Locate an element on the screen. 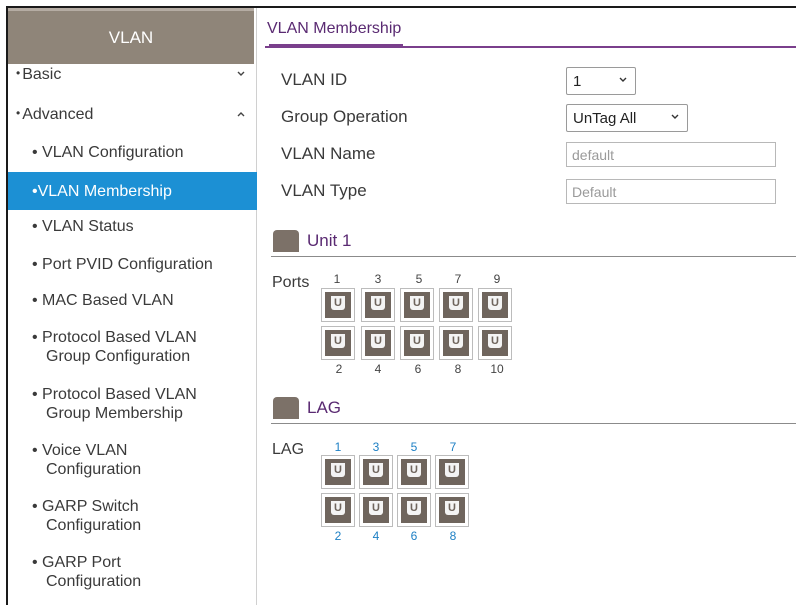 The image size is (796, 605). vlan-name-field: default is located at coordinates (671, 154).